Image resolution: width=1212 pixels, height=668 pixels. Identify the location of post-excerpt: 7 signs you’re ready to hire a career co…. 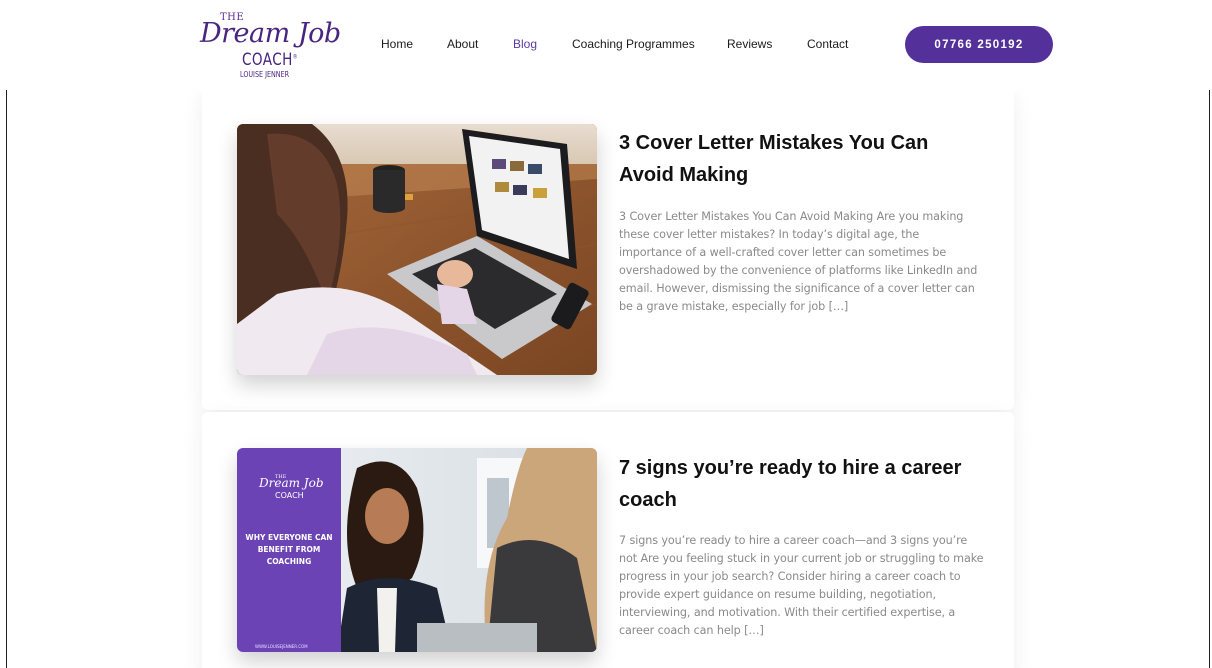
(801, 585).